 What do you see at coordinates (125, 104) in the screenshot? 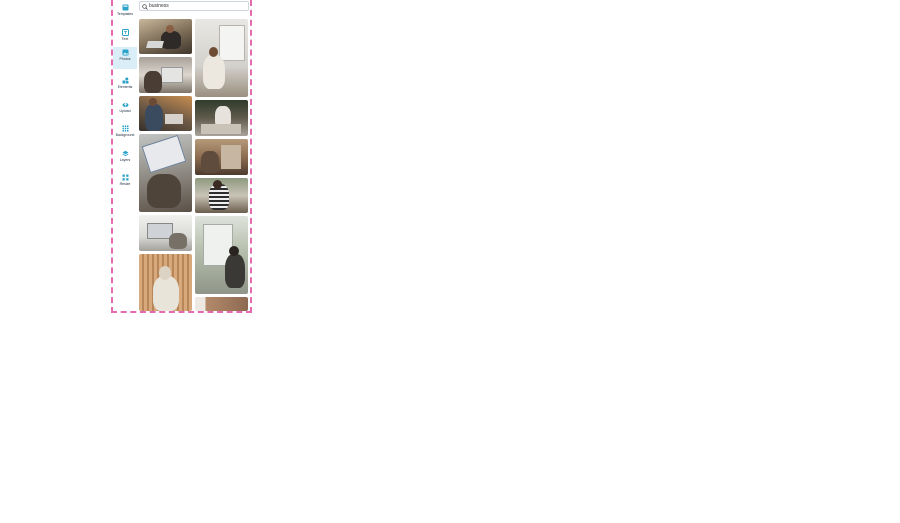
I see `upload-icon` at bounding box center [125, 104].